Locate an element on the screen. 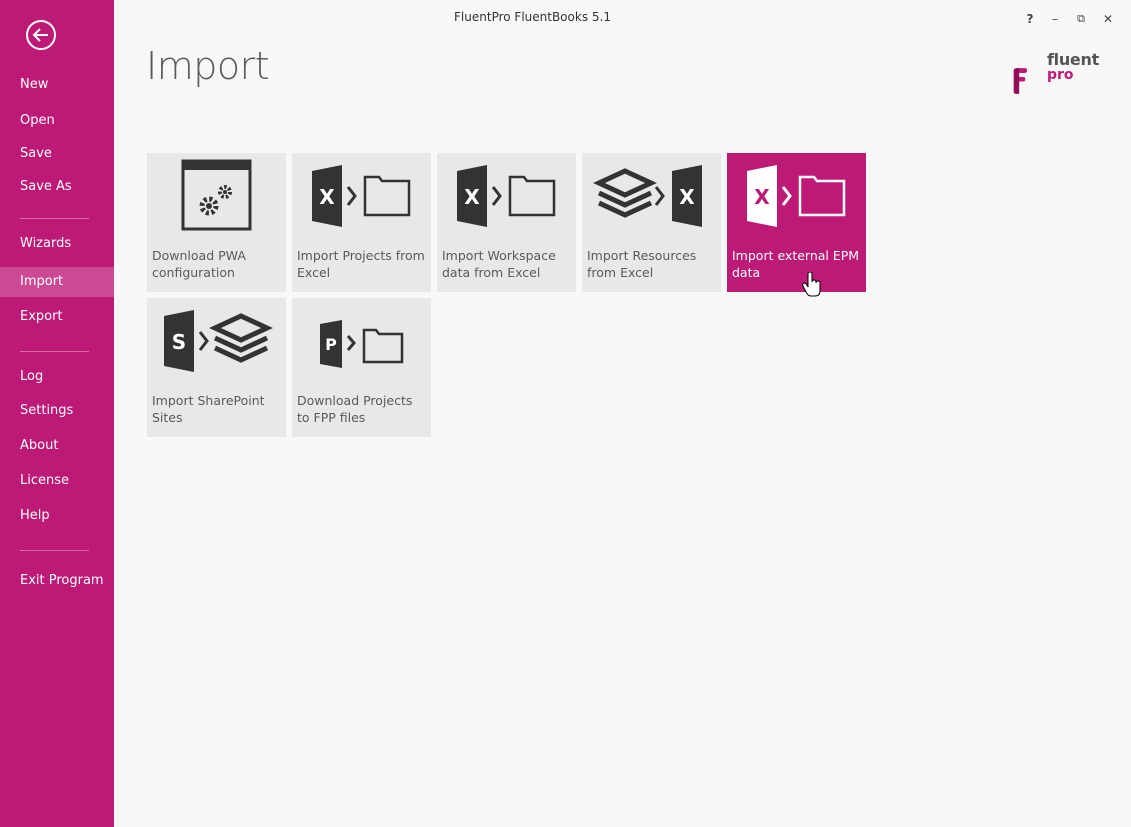  sidebar-item-wizards: Wizards is located at coordinates (57, 244).